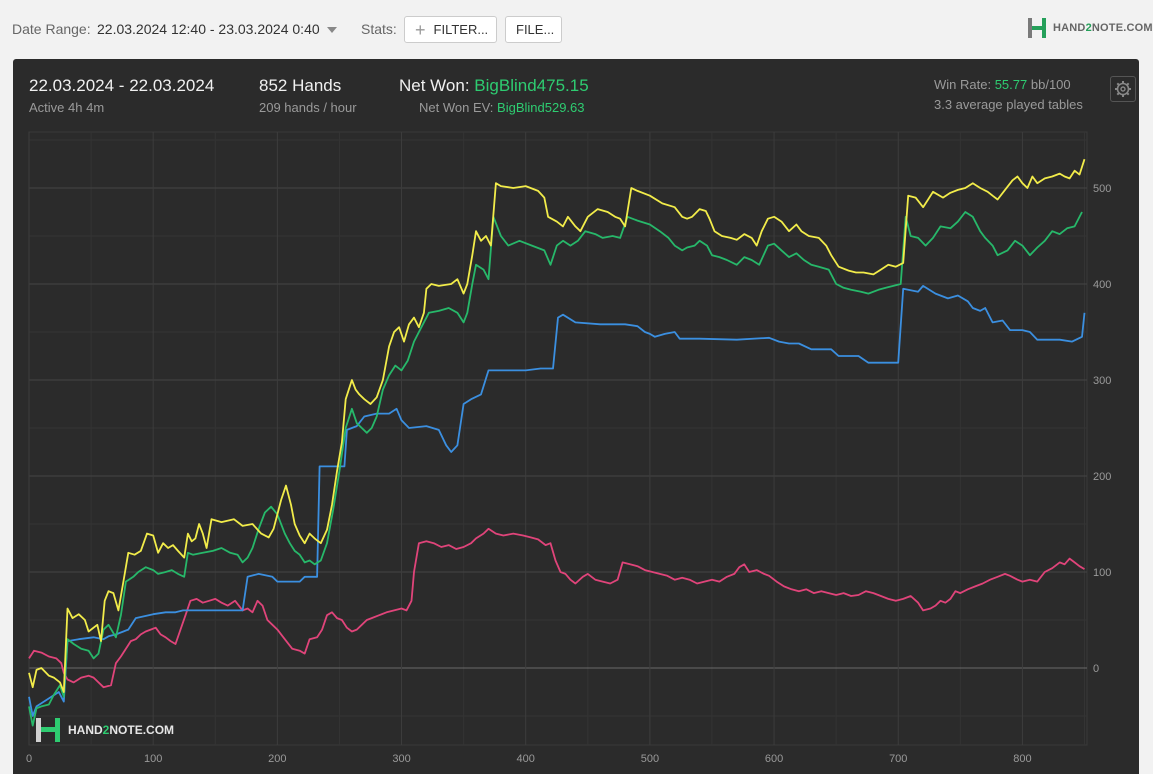  What do you see at coordinates (1102, 429) in the screenshot?
I see `y-axis-ticks: 0 100 200 300 400 500` at bounding box center [1102, 429].